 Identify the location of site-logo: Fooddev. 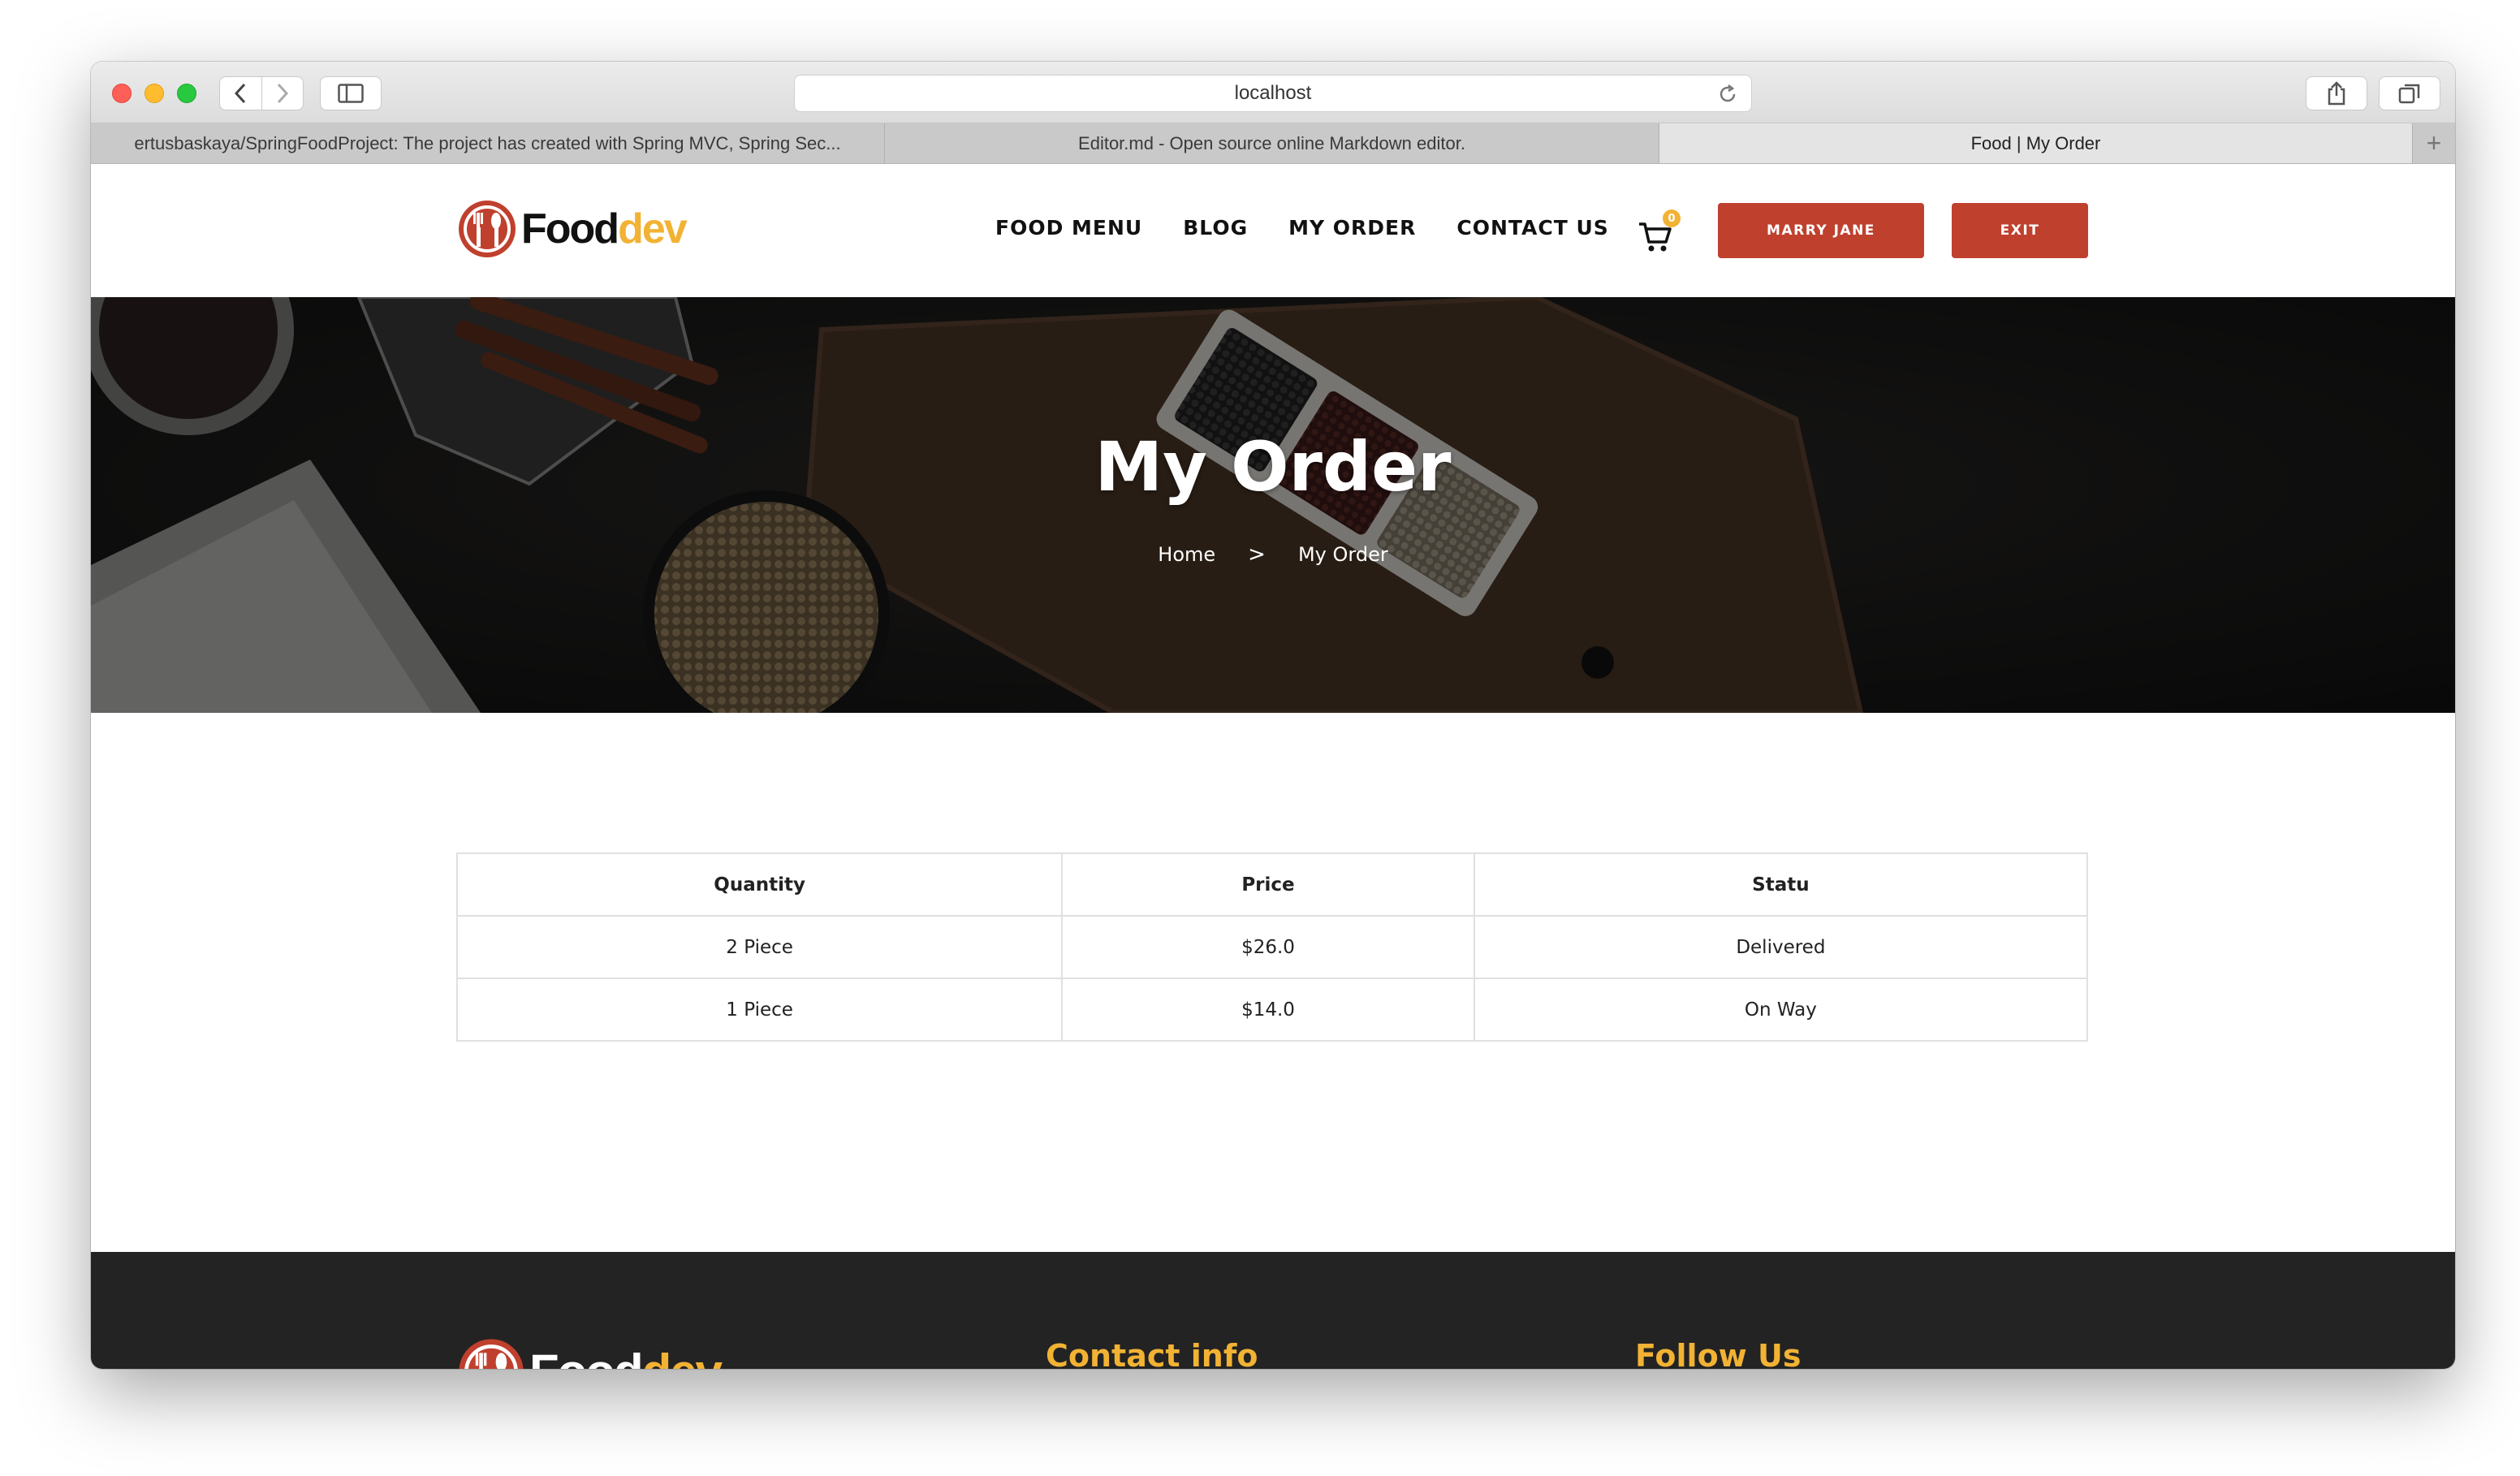
(572, 229).